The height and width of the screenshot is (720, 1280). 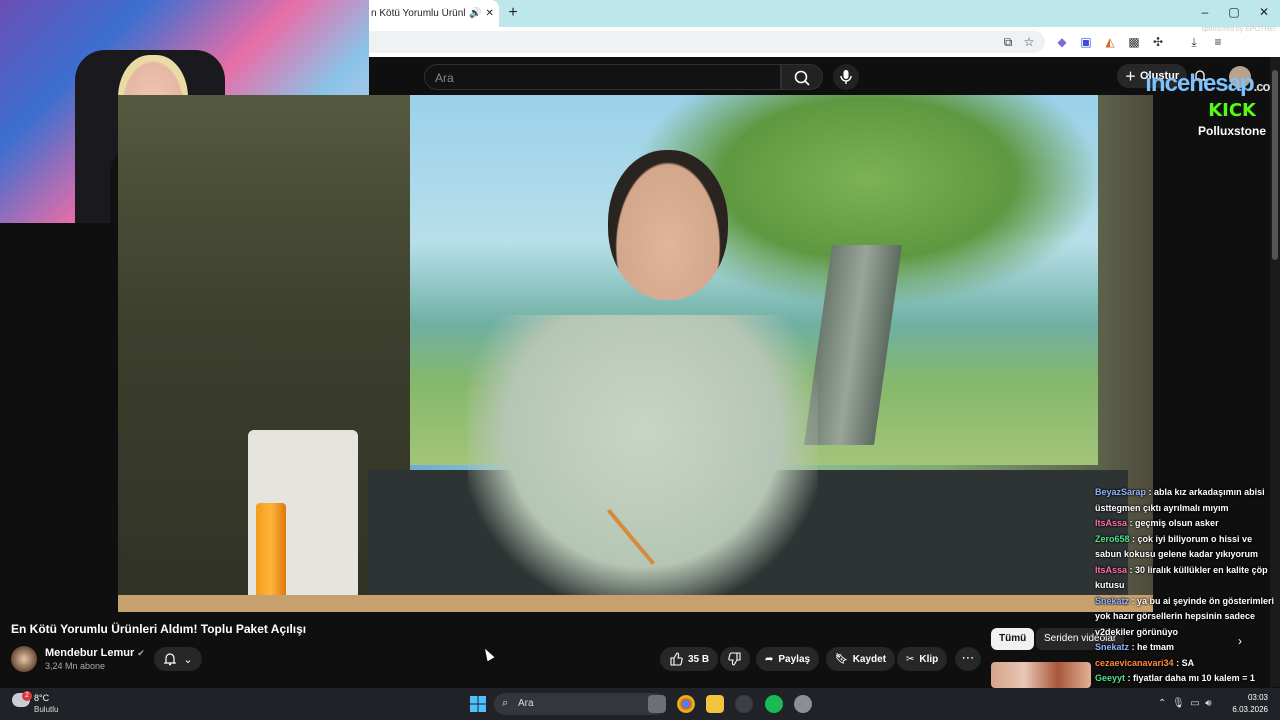 What do you see at coordinates (1245, 709) in the screenshot?
I see `clock-date: 6.03.2026` at bounding box center [1245, 709].